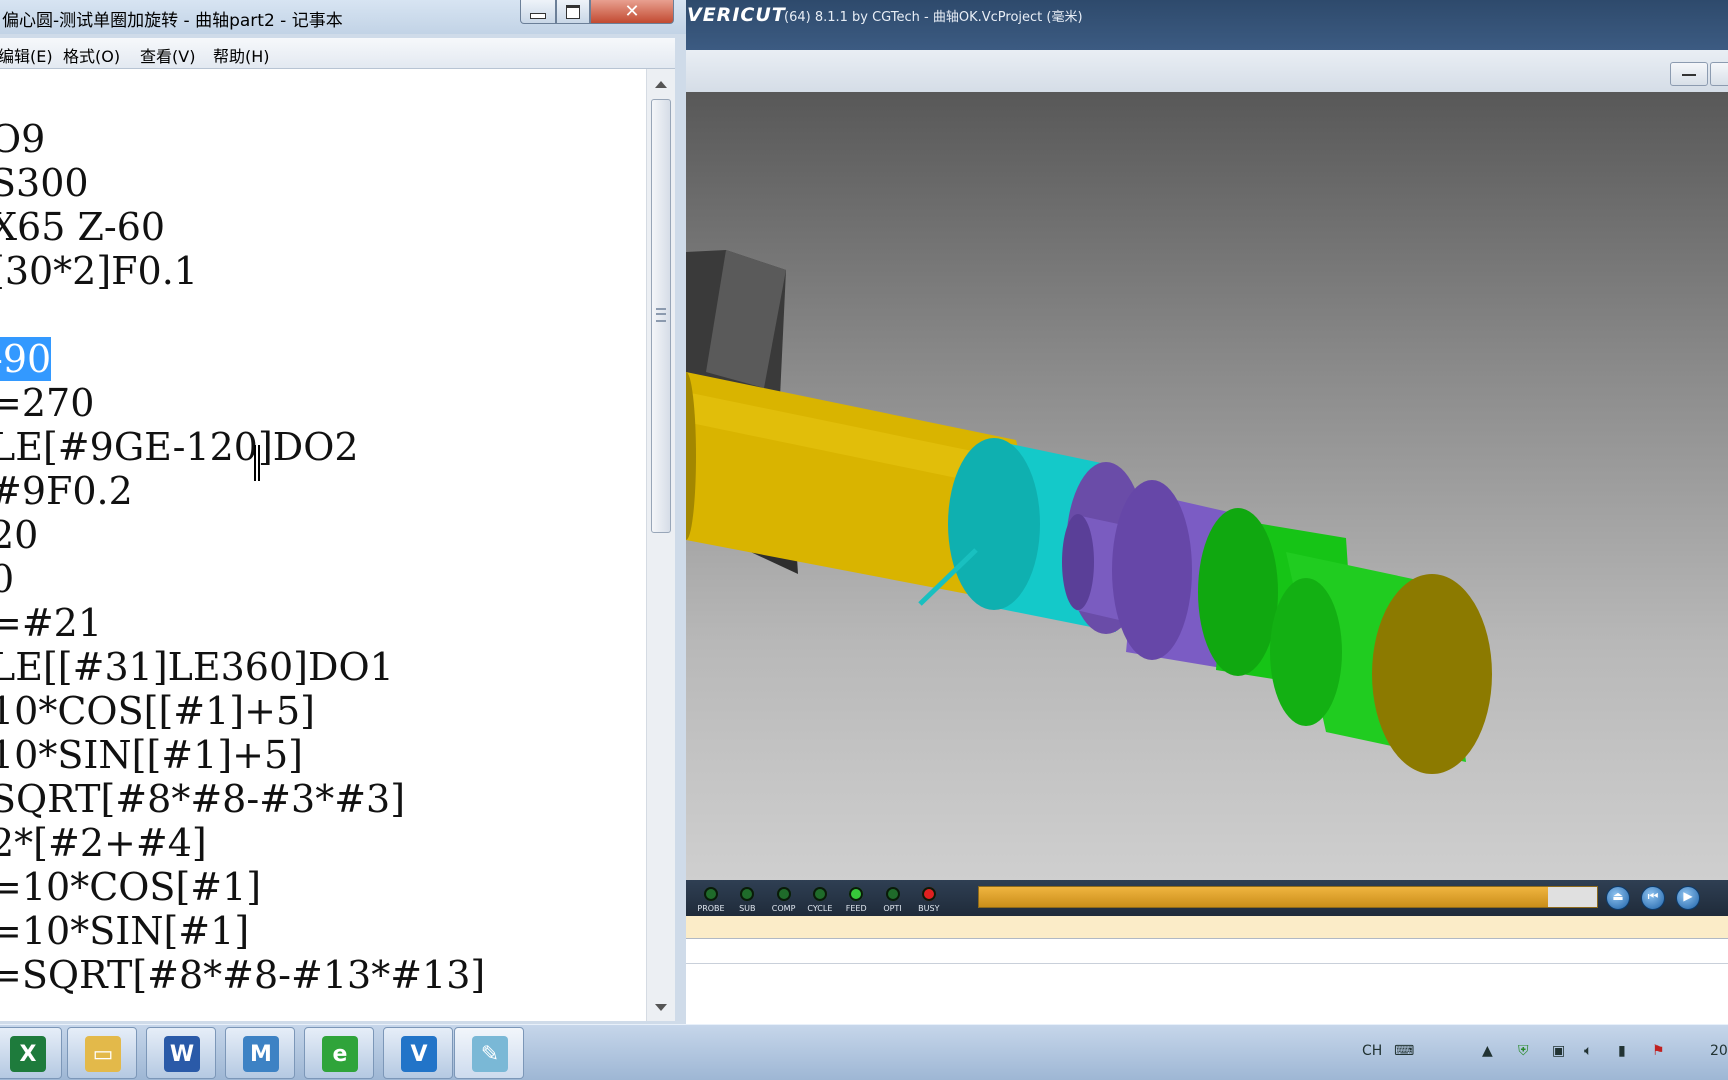  What do you see at coordinates (1288, 897) in the screenshot?
I see `progress-bar` at bounding box center [1288, 897].